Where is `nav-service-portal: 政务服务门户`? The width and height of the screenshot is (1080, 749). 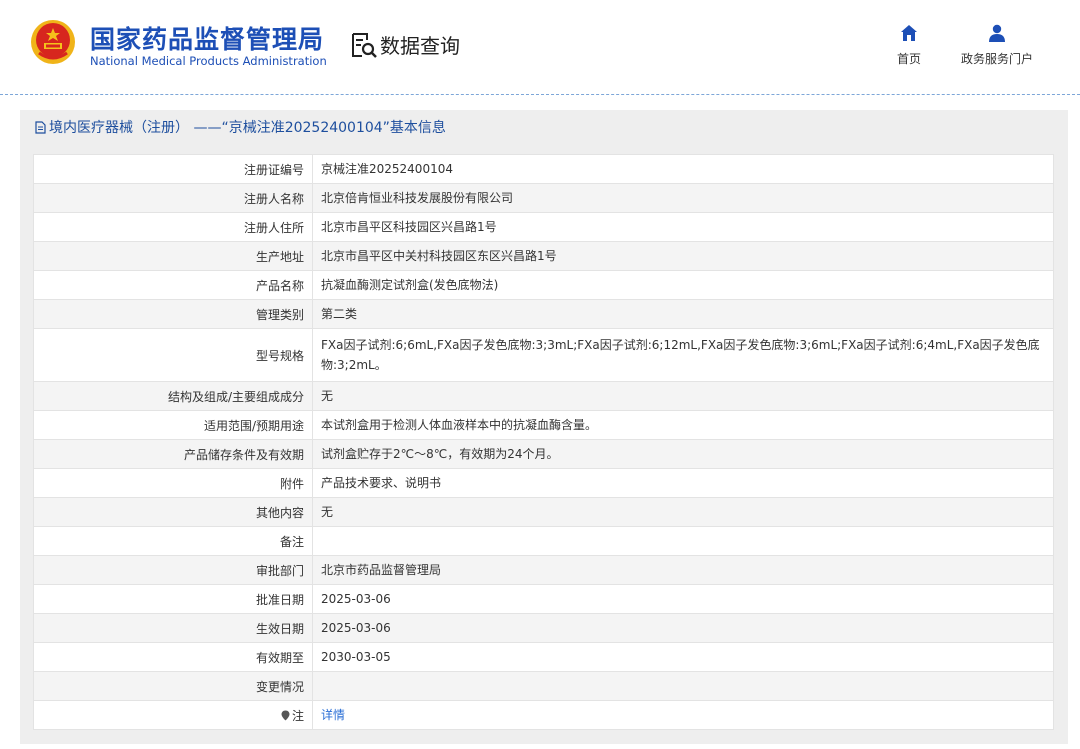
nav-service-portal: 政务服务门户 is located at coordinates (997, 45).